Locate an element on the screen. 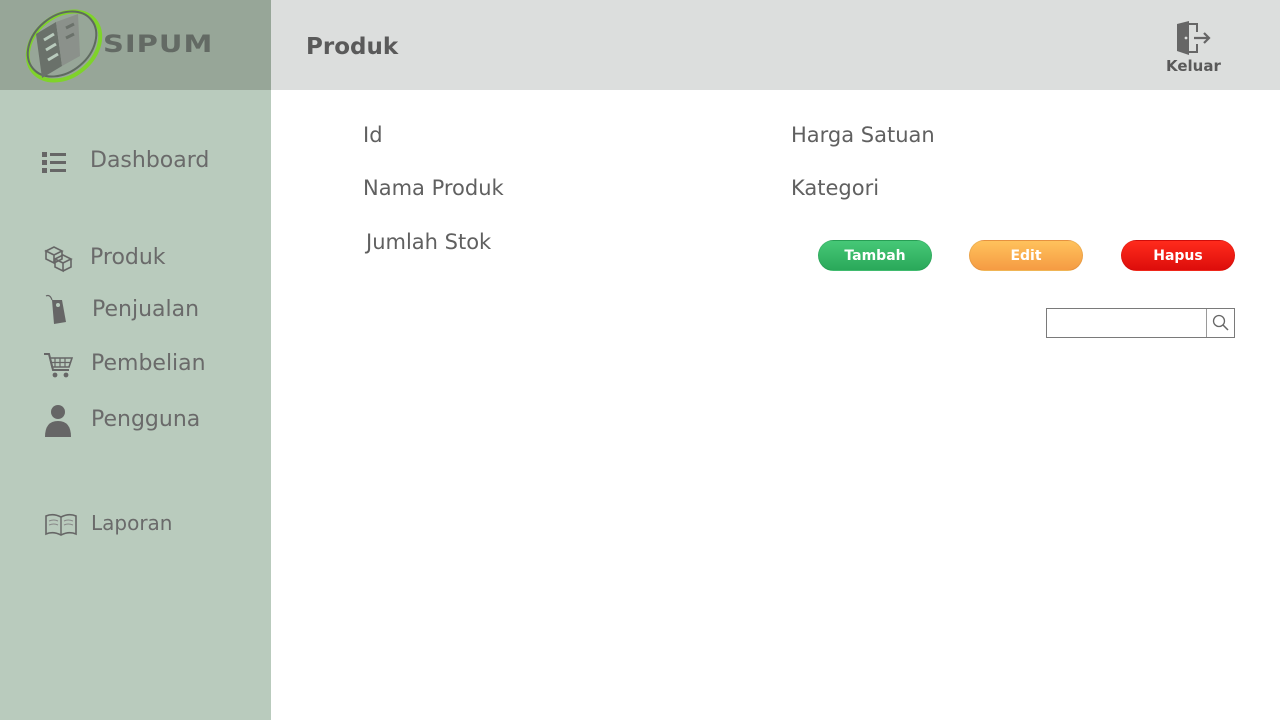  sidebar-item-penjualan: Penjualan is located at coordinates (135, 311).